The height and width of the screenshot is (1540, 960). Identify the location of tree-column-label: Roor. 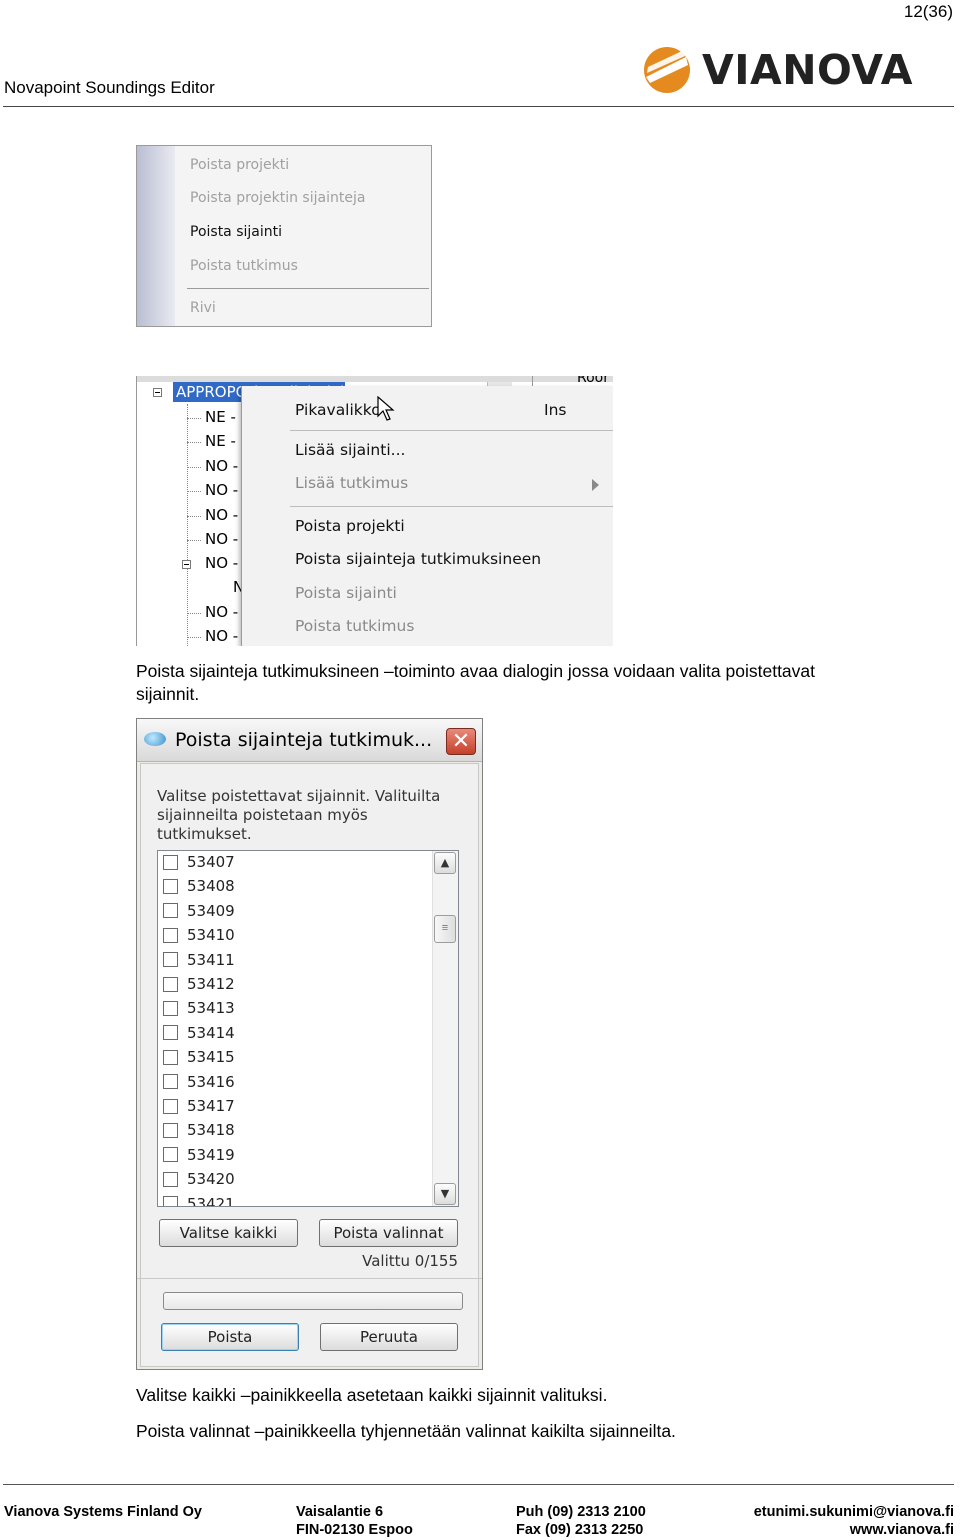
(593, 381).